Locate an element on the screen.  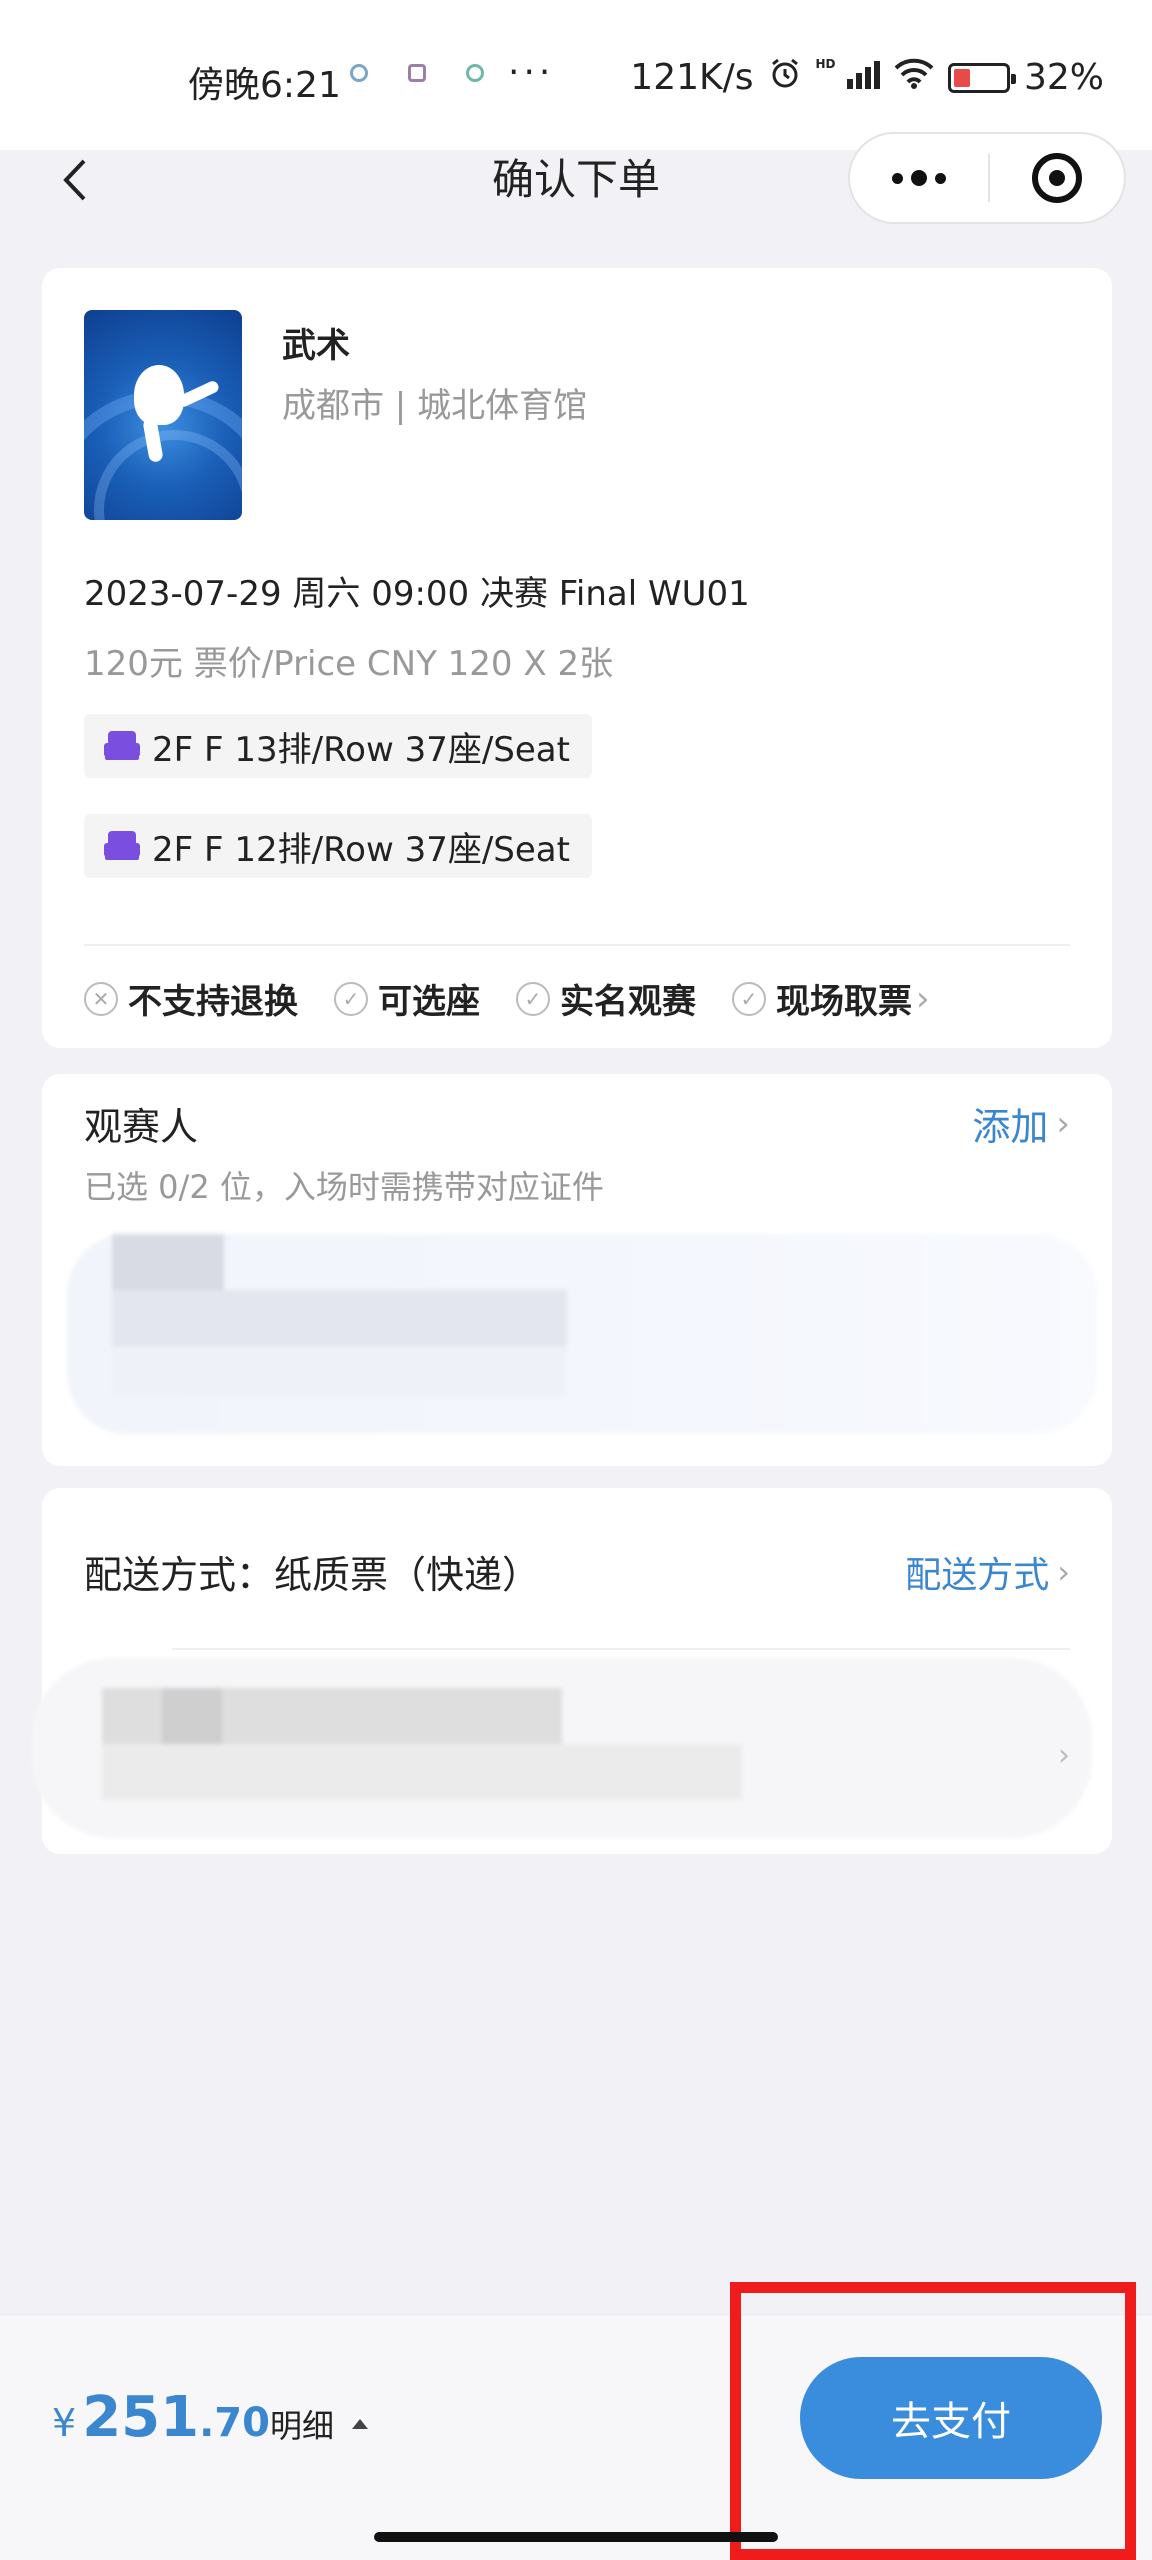
delivery-method-button: 配送方式 › is located at coordinates (987, 1572).